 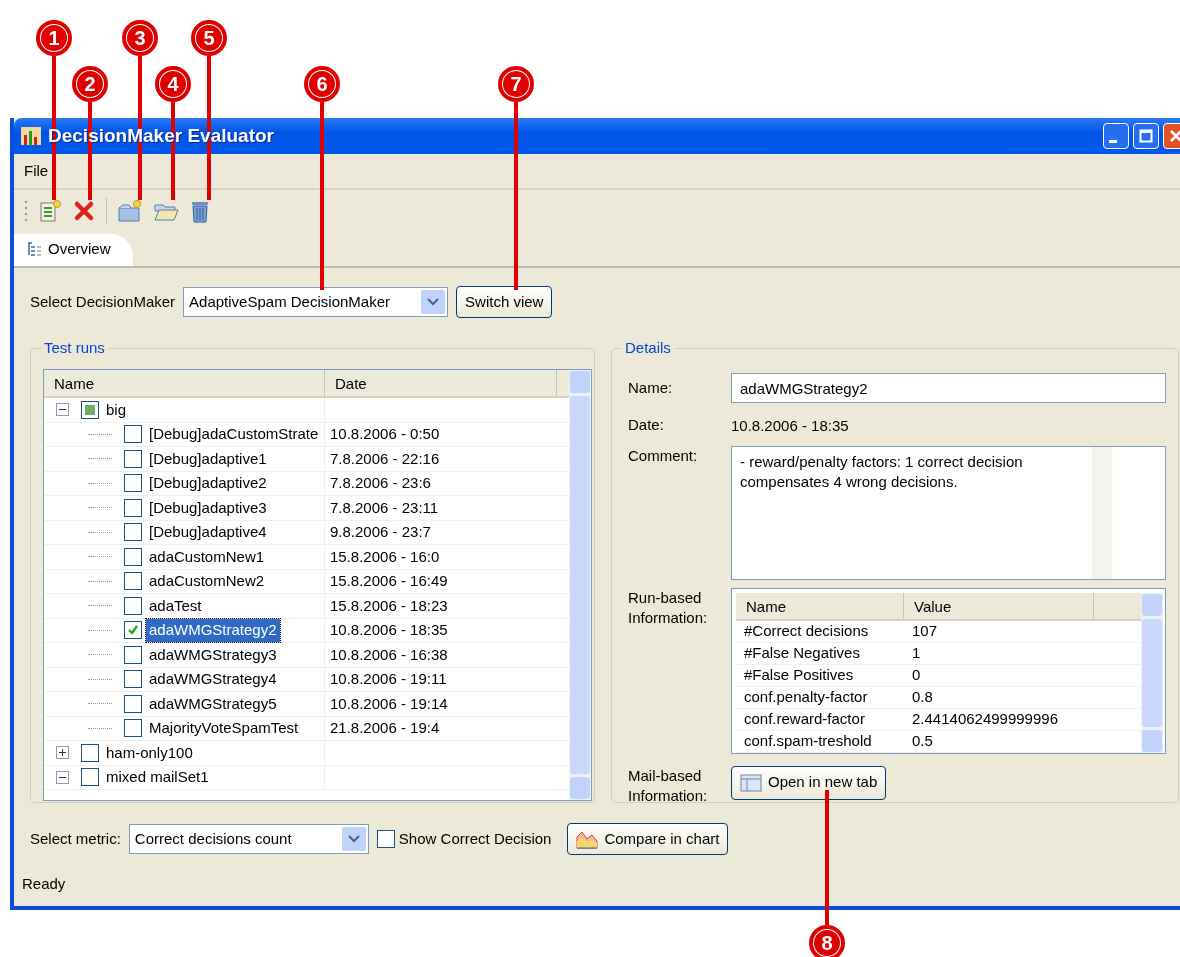 What do you see at coordinates (157, 777) in the screenshot?
I see `tree-item: mixed mailSet1` at bounding box center [157, 777].